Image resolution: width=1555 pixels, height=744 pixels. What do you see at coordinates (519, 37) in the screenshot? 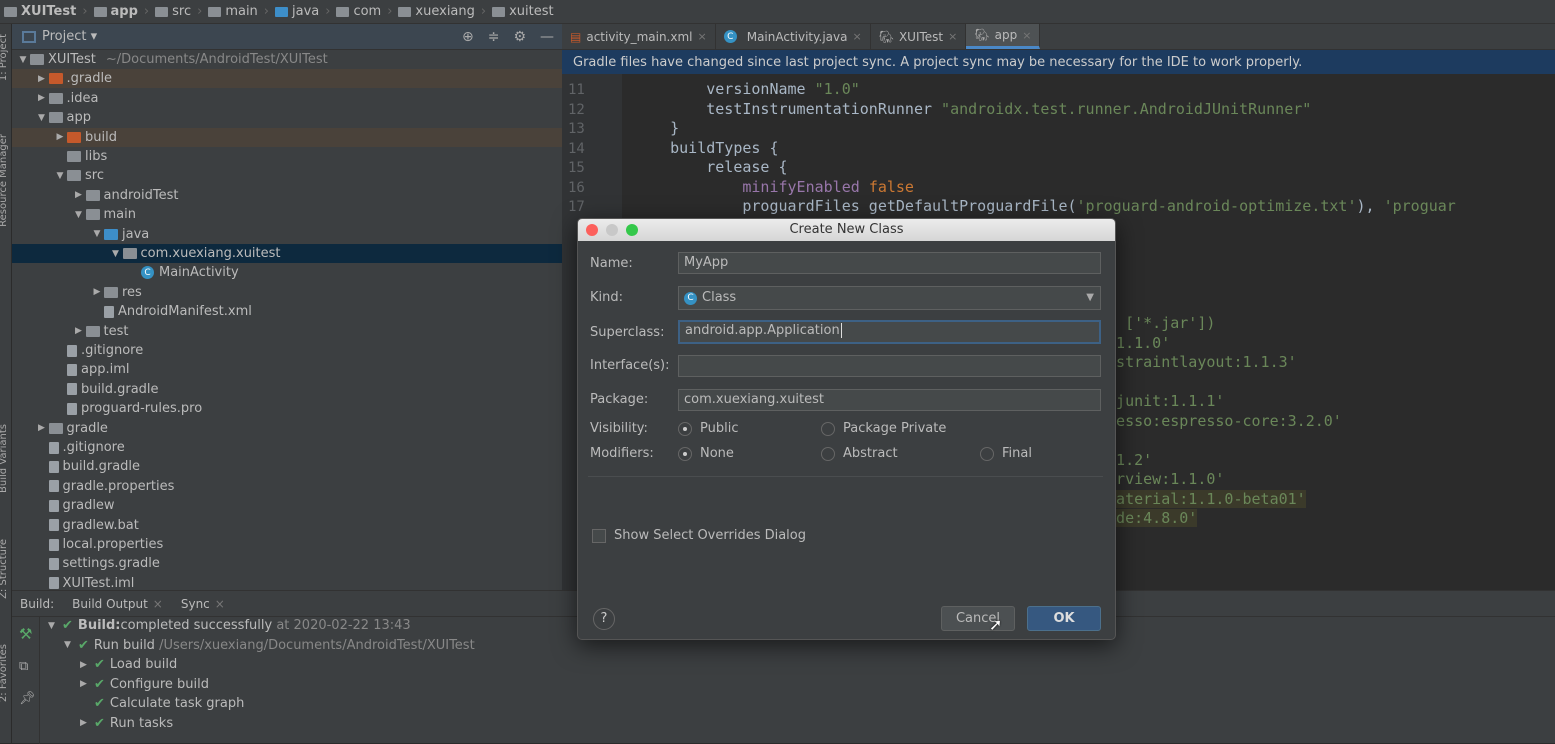
I see `gear-icon: ⚙` at bounding box center [519, 37].